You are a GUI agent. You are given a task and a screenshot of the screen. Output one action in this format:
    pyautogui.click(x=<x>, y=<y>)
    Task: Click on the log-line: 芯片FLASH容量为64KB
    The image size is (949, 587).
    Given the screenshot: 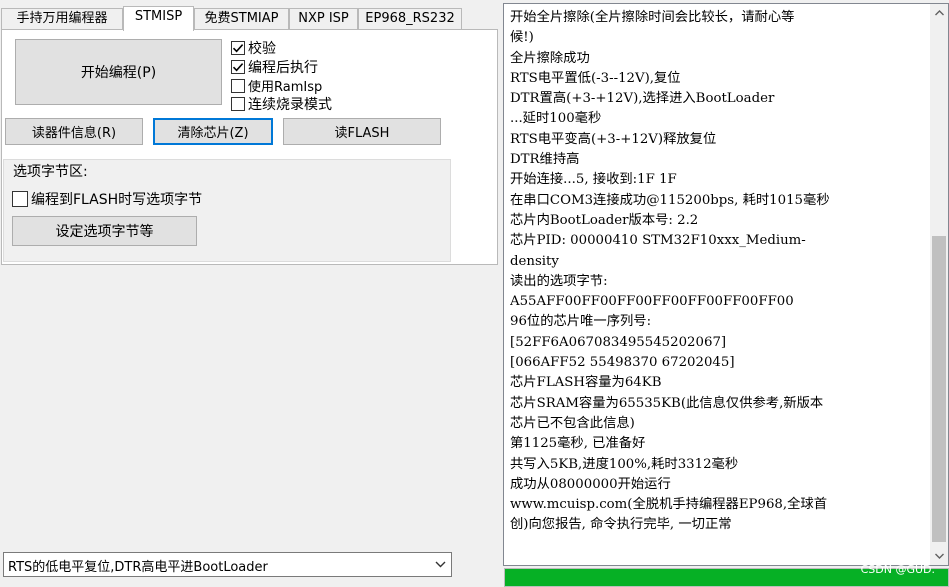 What is the action you would take?
    pyautogui.click(x=586, y=383)
    